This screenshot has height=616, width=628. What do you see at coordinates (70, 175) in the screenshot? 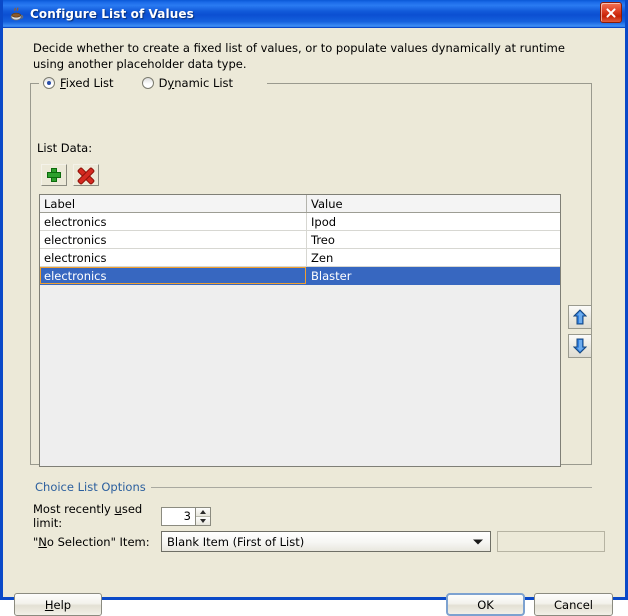
I see `list-data-toolbar` at bounding box center [70, 175].